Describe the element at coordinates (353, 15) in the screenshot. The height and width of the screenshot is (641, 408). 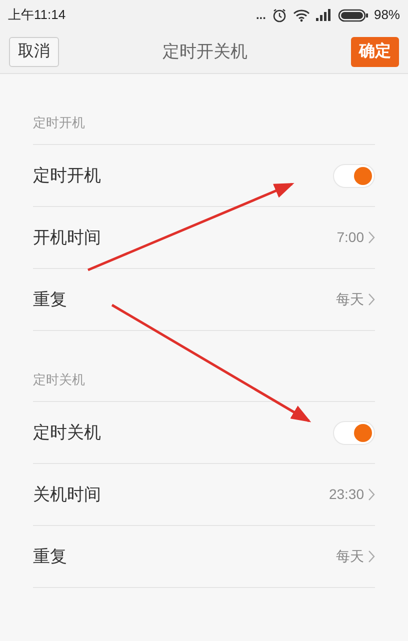
I see `battery-icon` at that location.